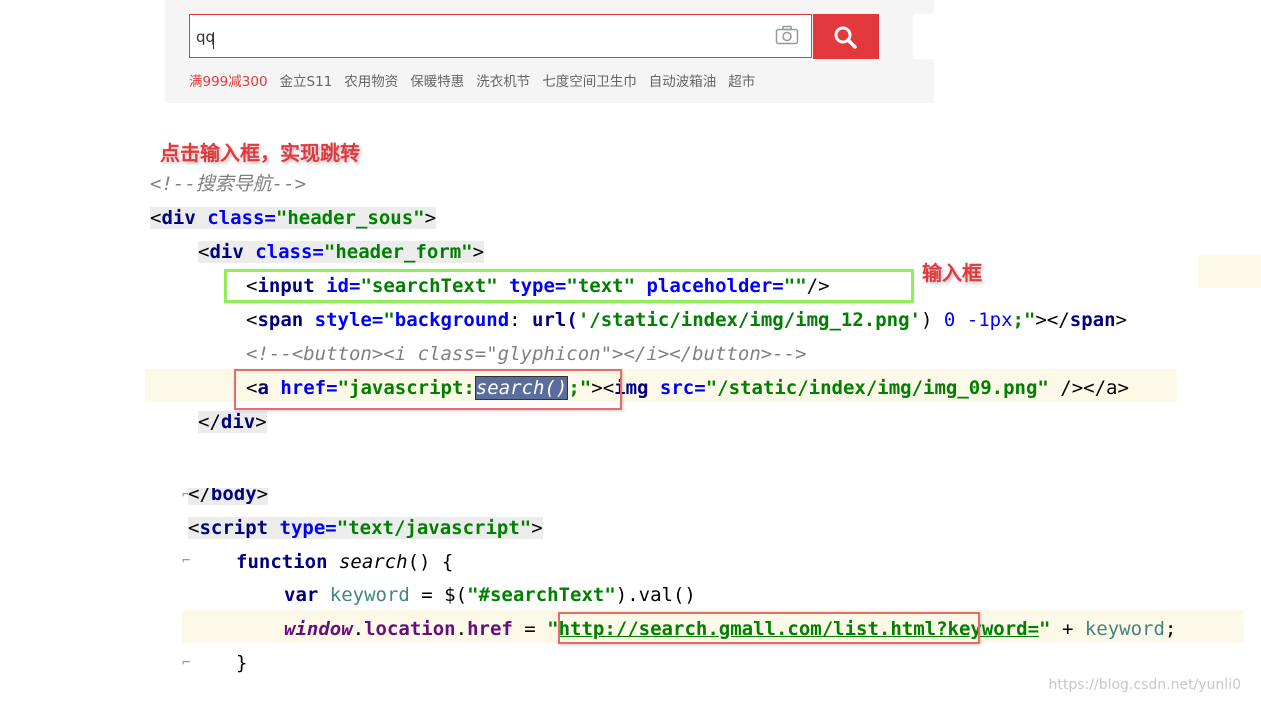 This screenshot has width=1261, height=703. What do you see at coordinates (293, 218) in the screenshot?
I see `code-line-header-sous: <div class="header_sous">` at bounding box center [293, 218].